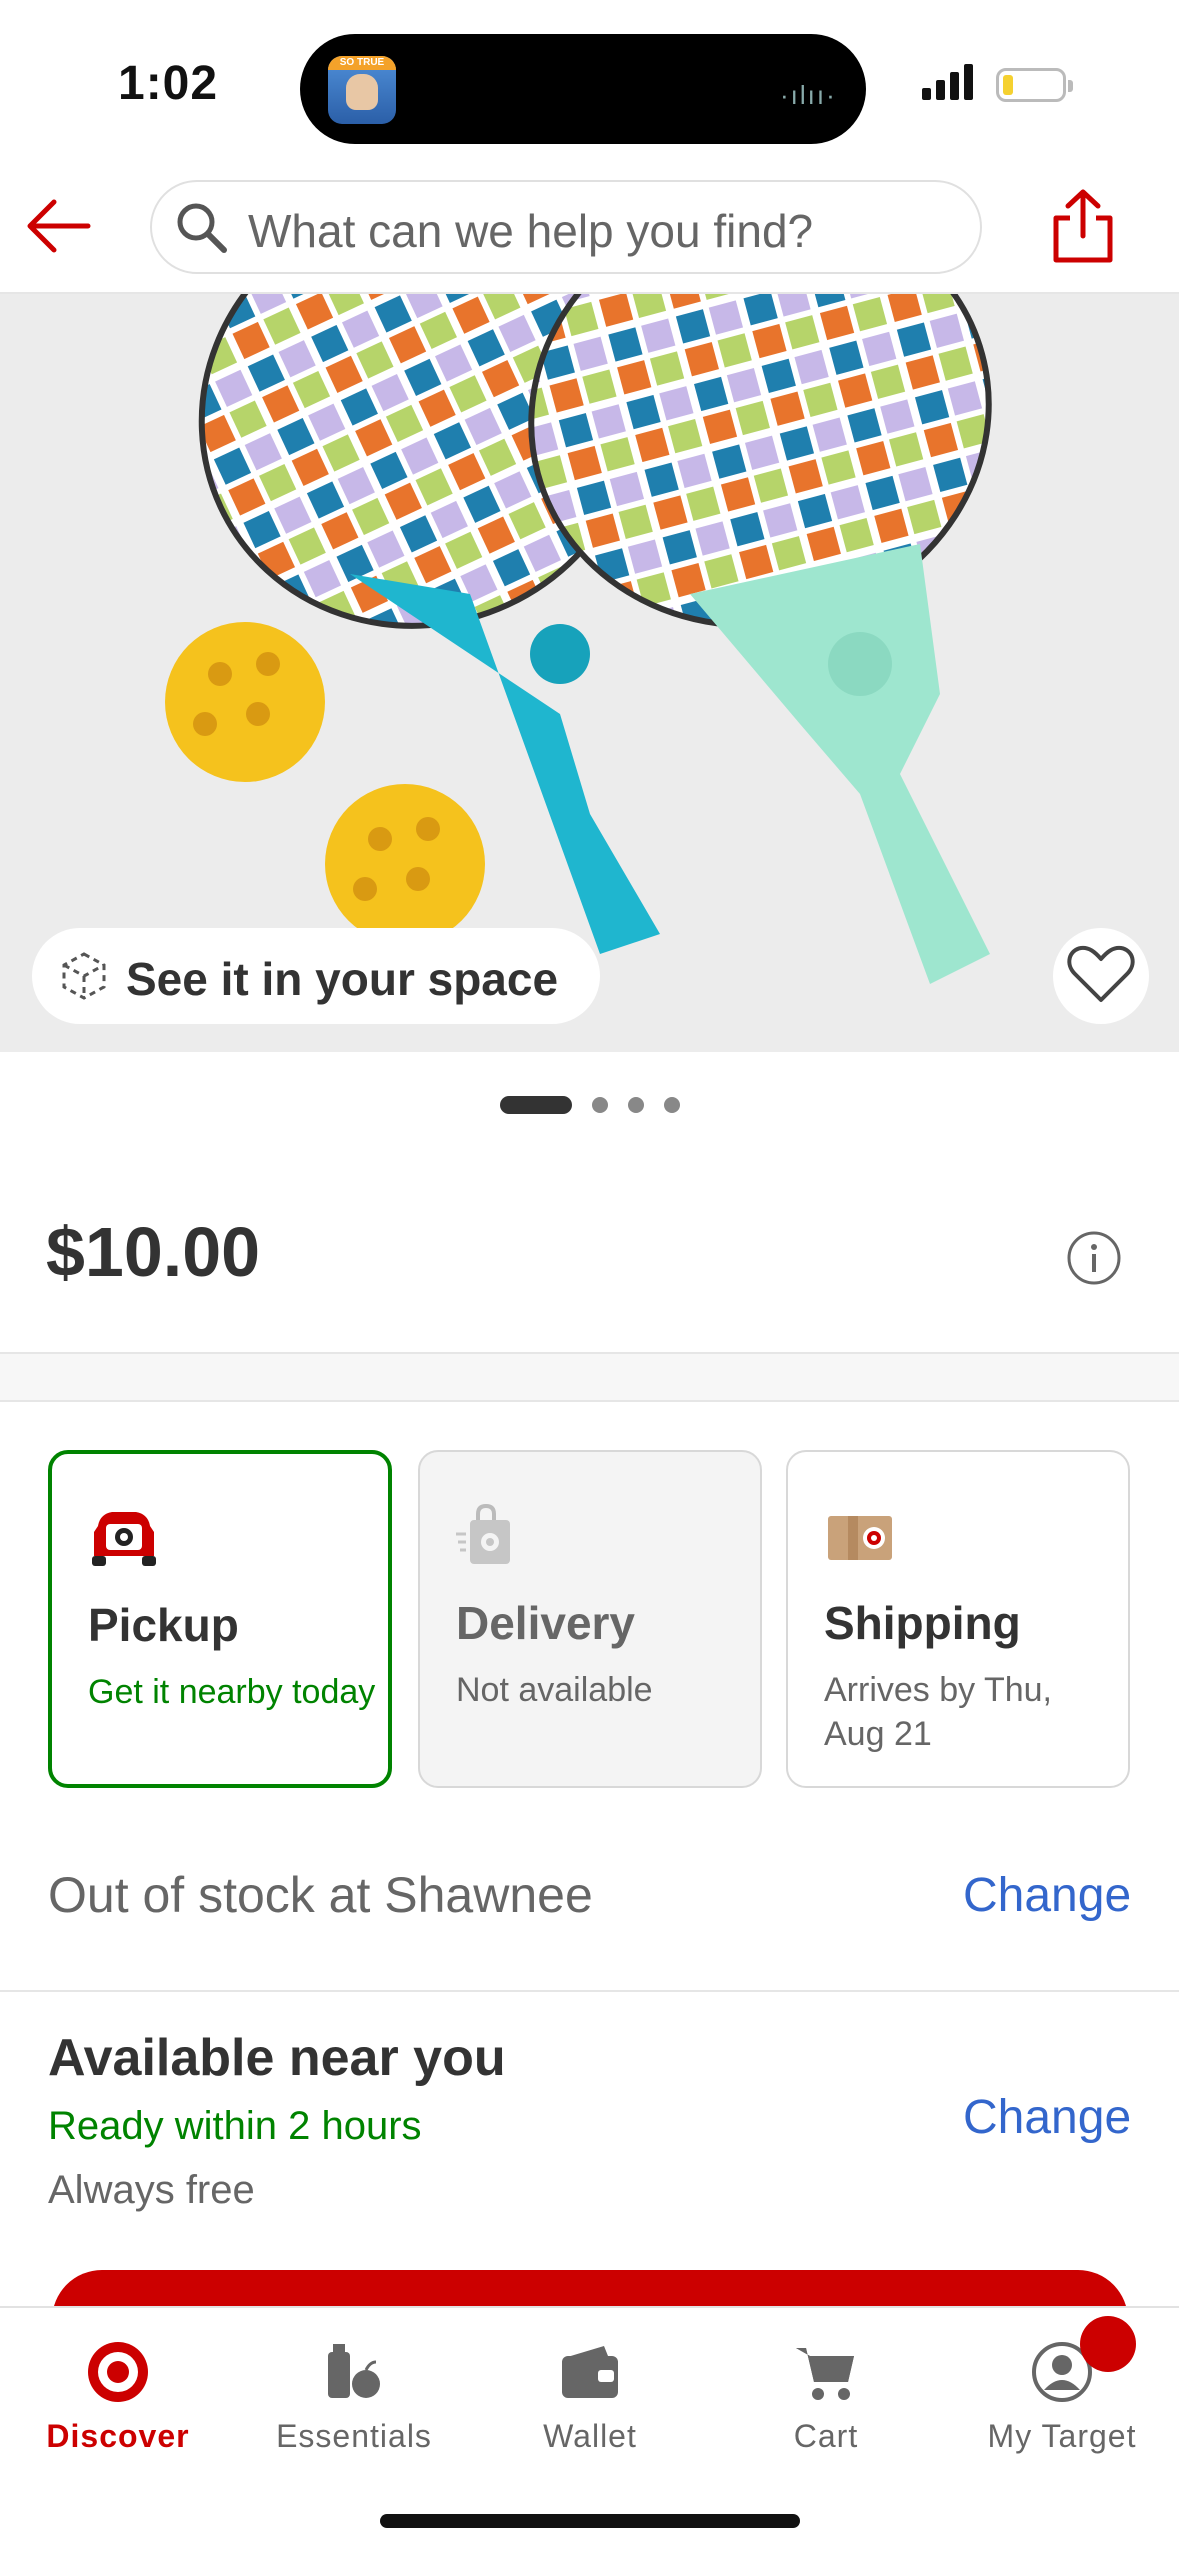 This screenshot has width=1179, height=2558. What do you see at coordinates (589, 1377) in the screenshot?
I see `section-divider` at bounding box center [589, 1377].